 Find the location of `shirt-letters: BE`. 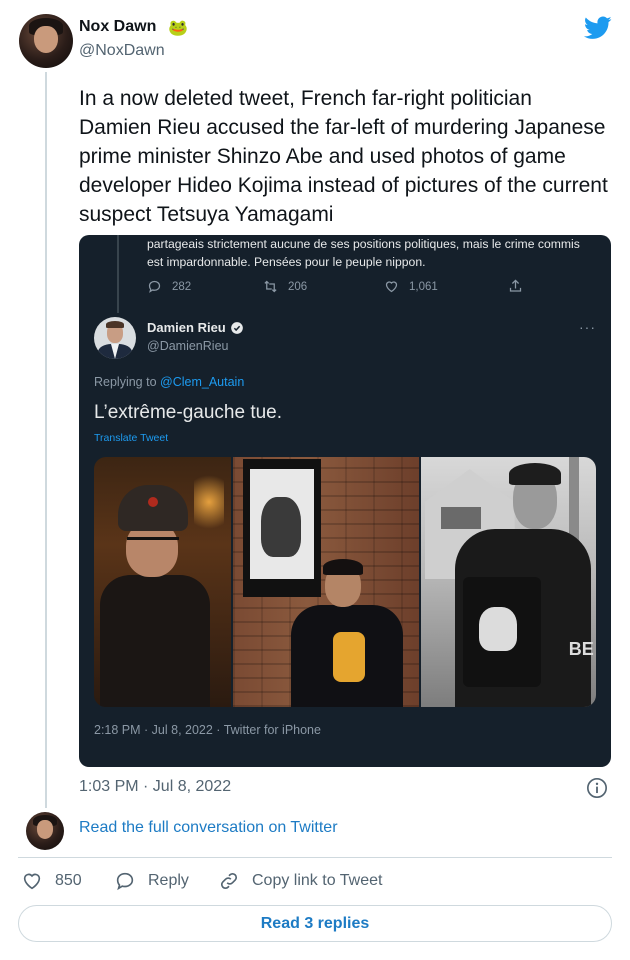

shirt-letters: BE is located at coordinates (581, 649).